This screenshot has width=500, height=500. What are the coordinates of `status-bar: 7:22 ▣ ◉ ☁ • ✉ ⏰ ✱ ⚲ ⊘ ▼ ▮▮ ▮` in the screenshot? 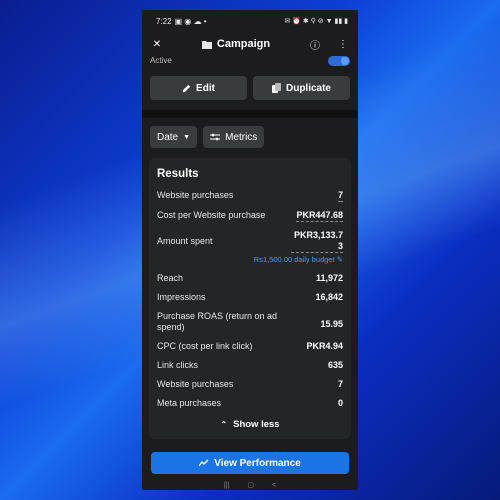 It's located at (250, 21).